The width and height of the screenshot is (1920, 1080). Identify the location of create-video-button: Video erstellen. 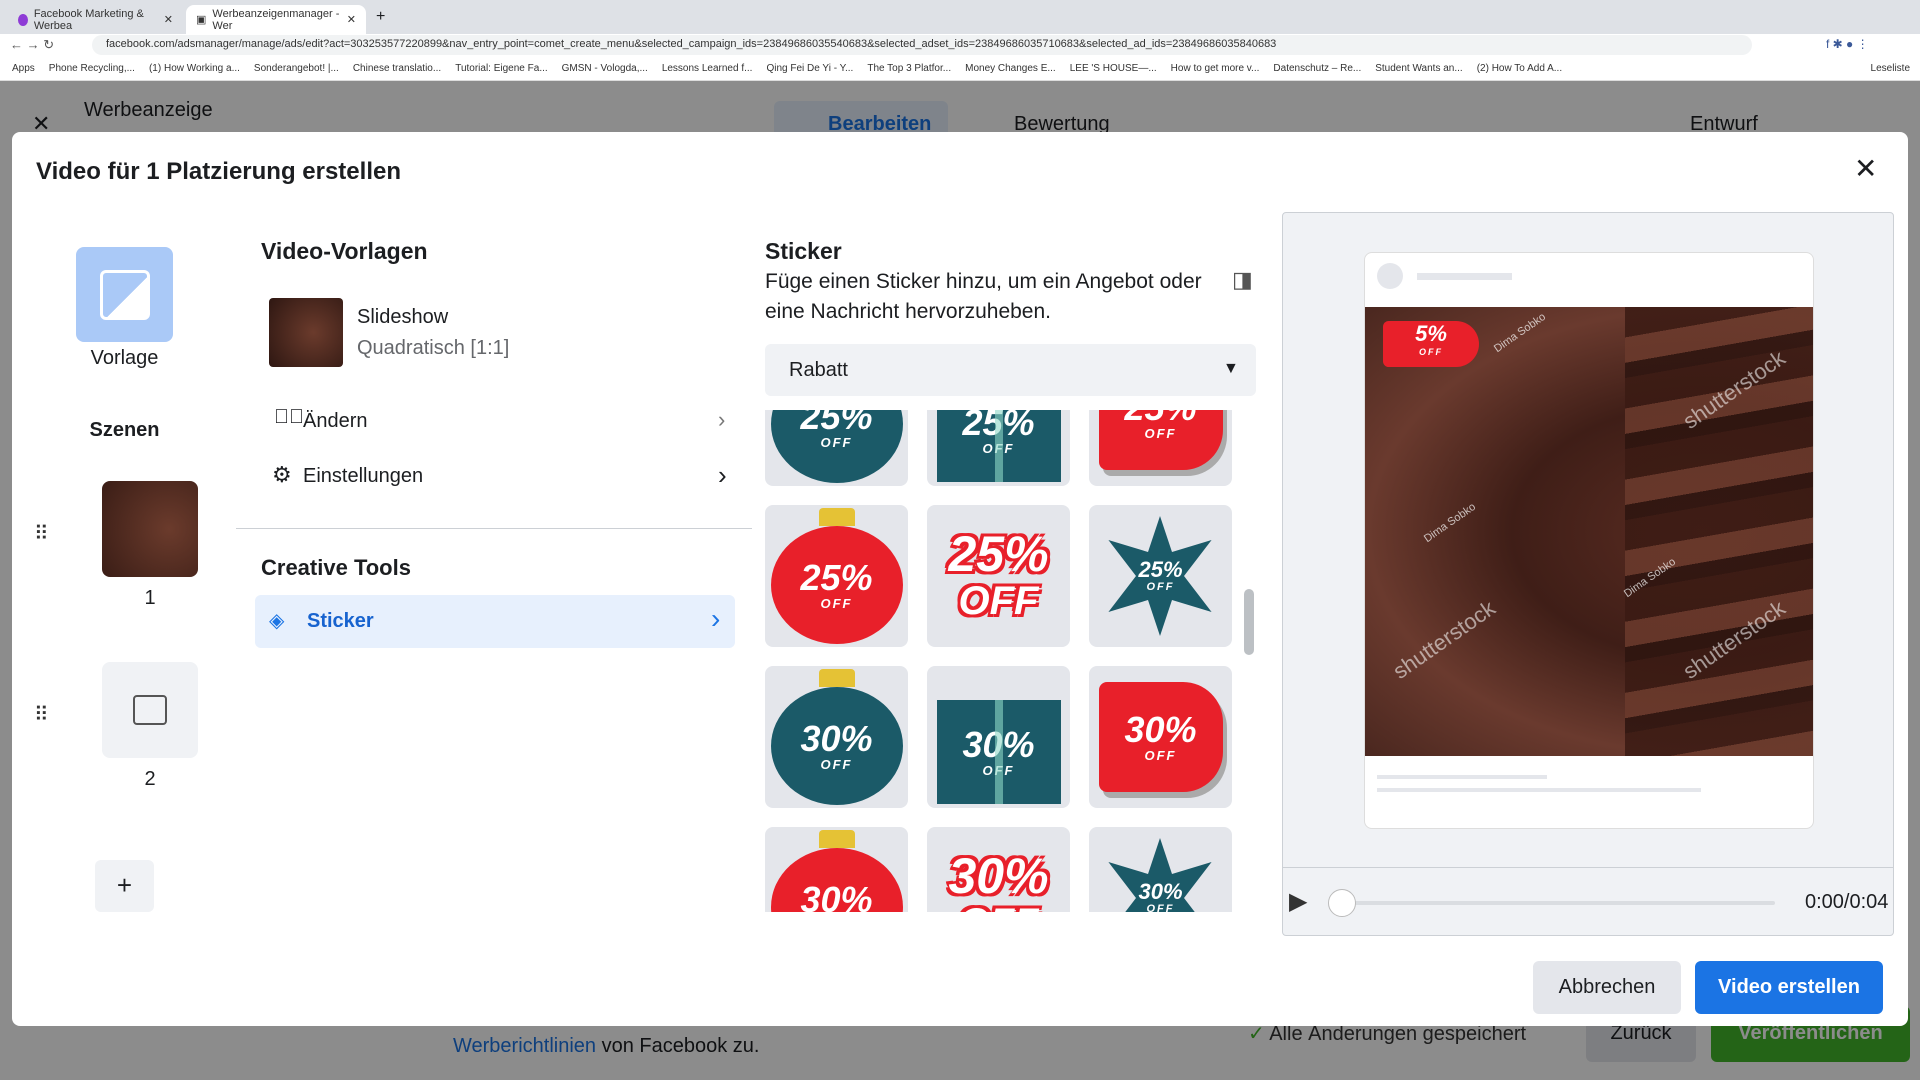
(1789, 987).